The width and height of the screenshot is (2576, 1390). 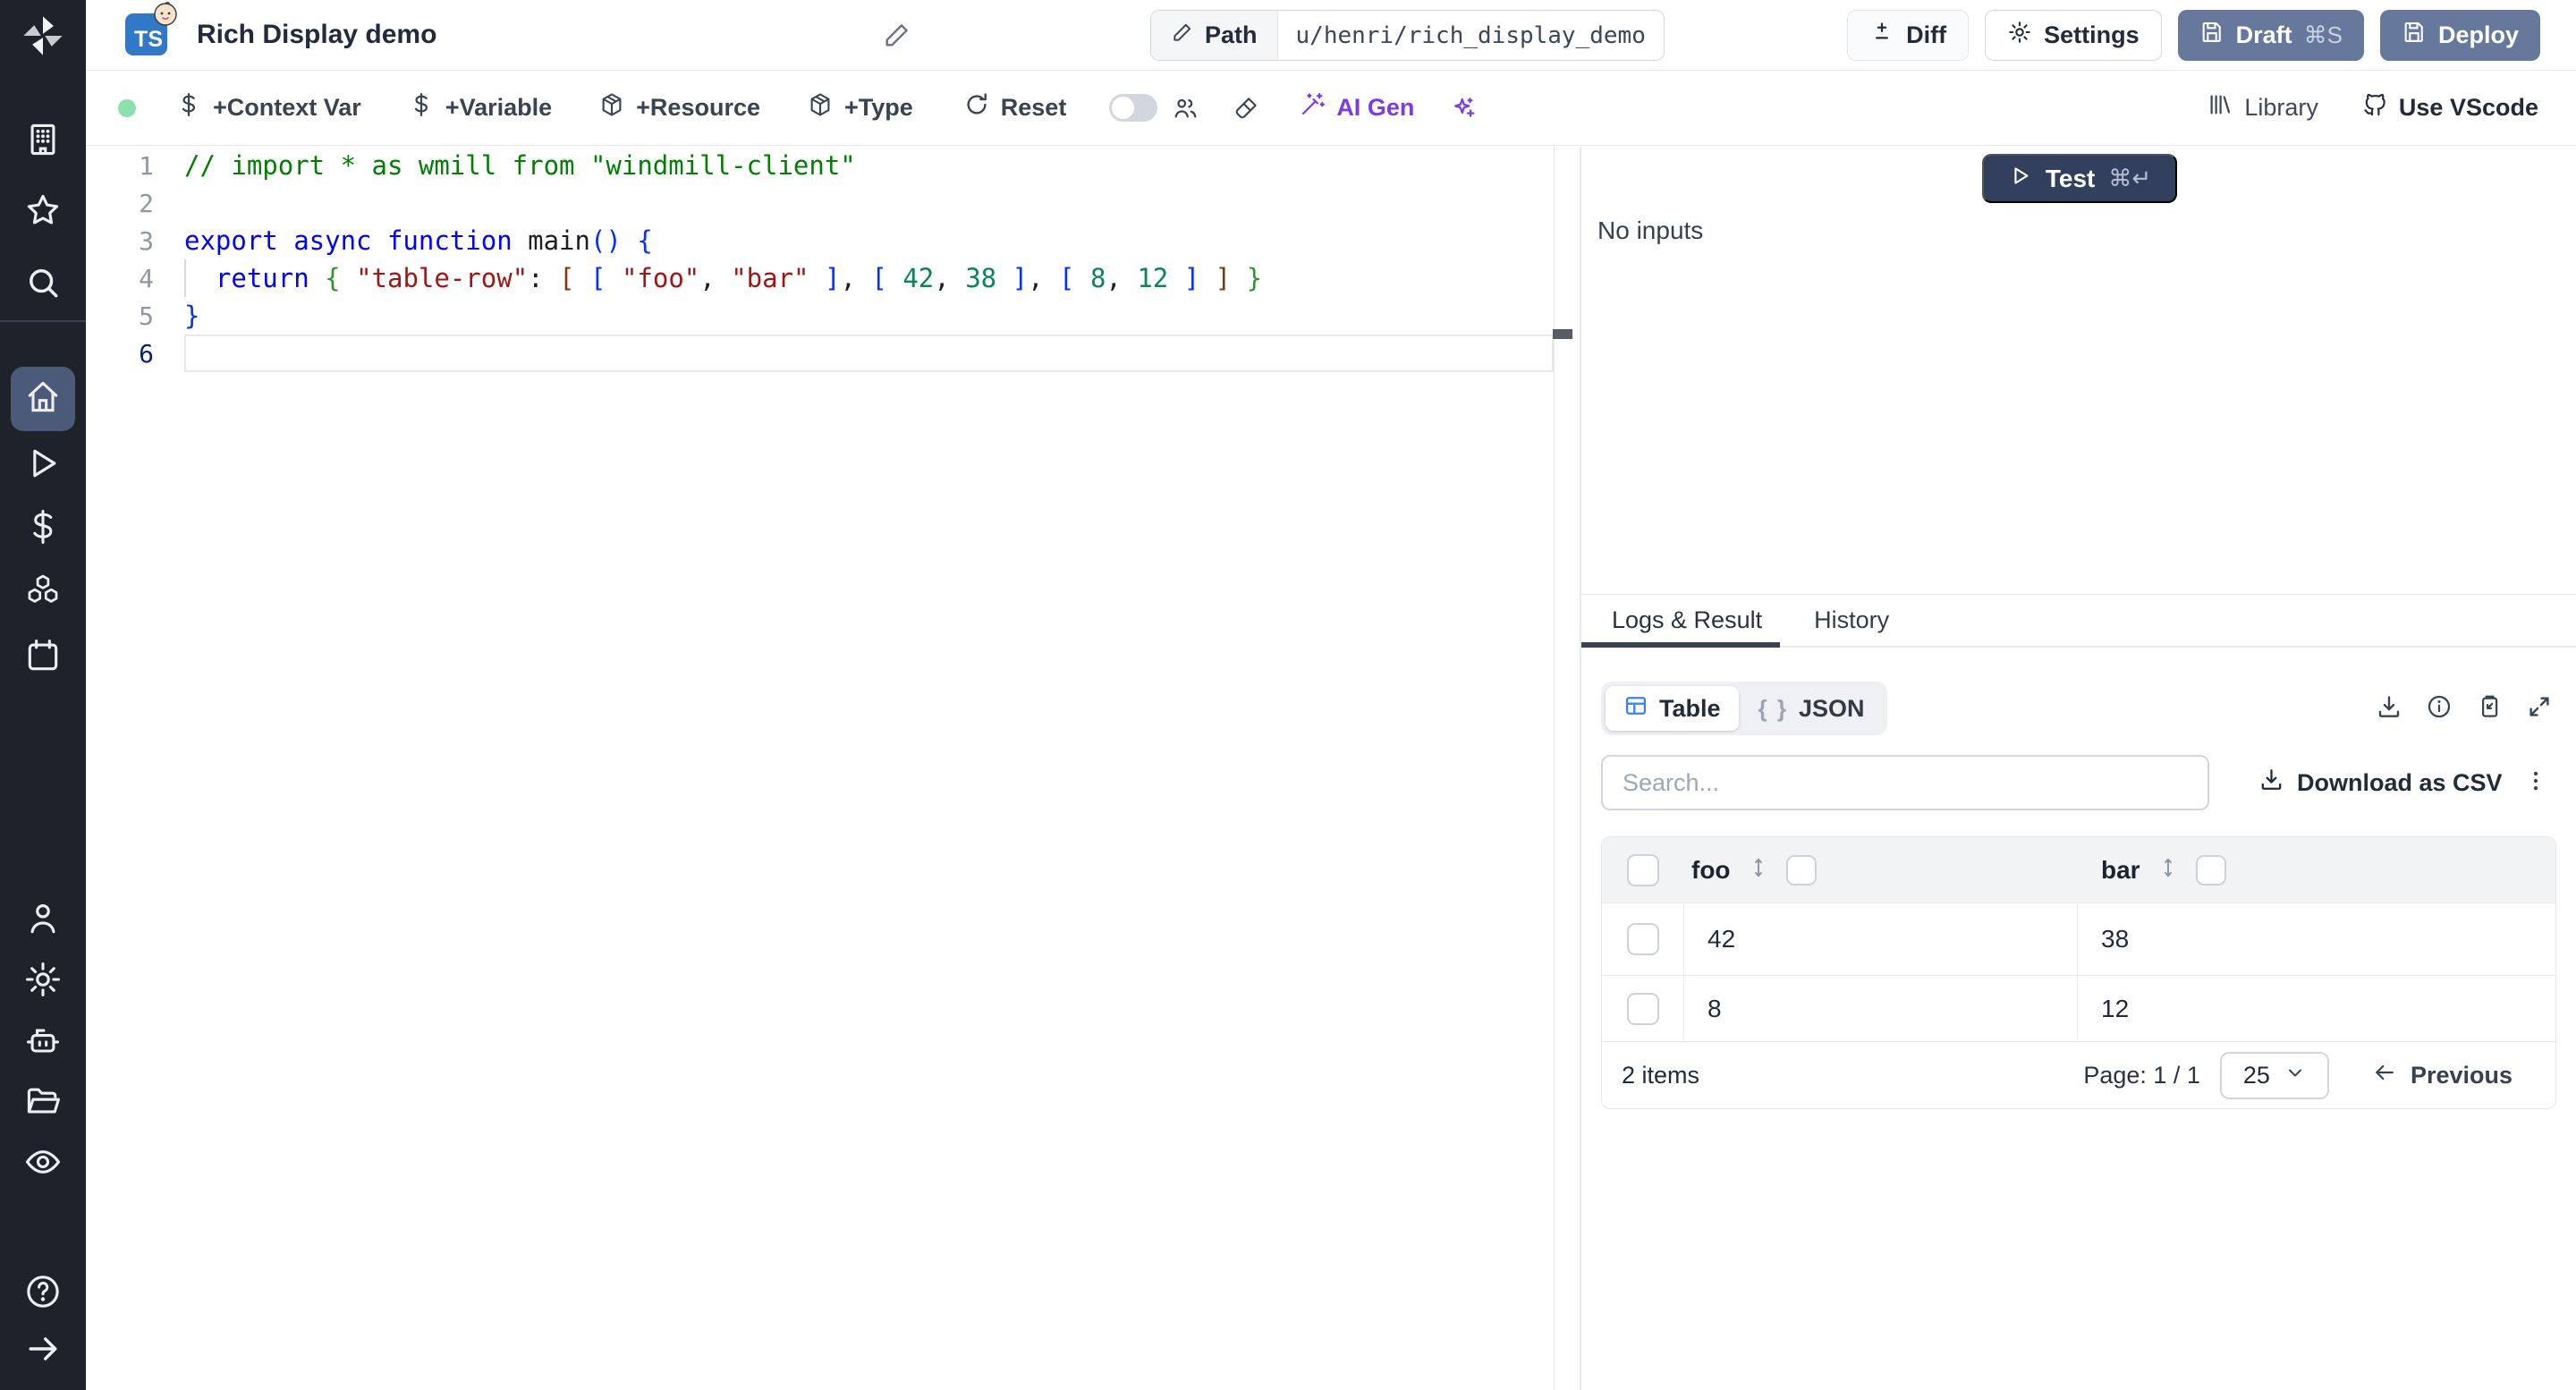 What do you see at coordinates (185, 278) in the screenshot?
I see `indent-guide` at bounding box center [185, 278].